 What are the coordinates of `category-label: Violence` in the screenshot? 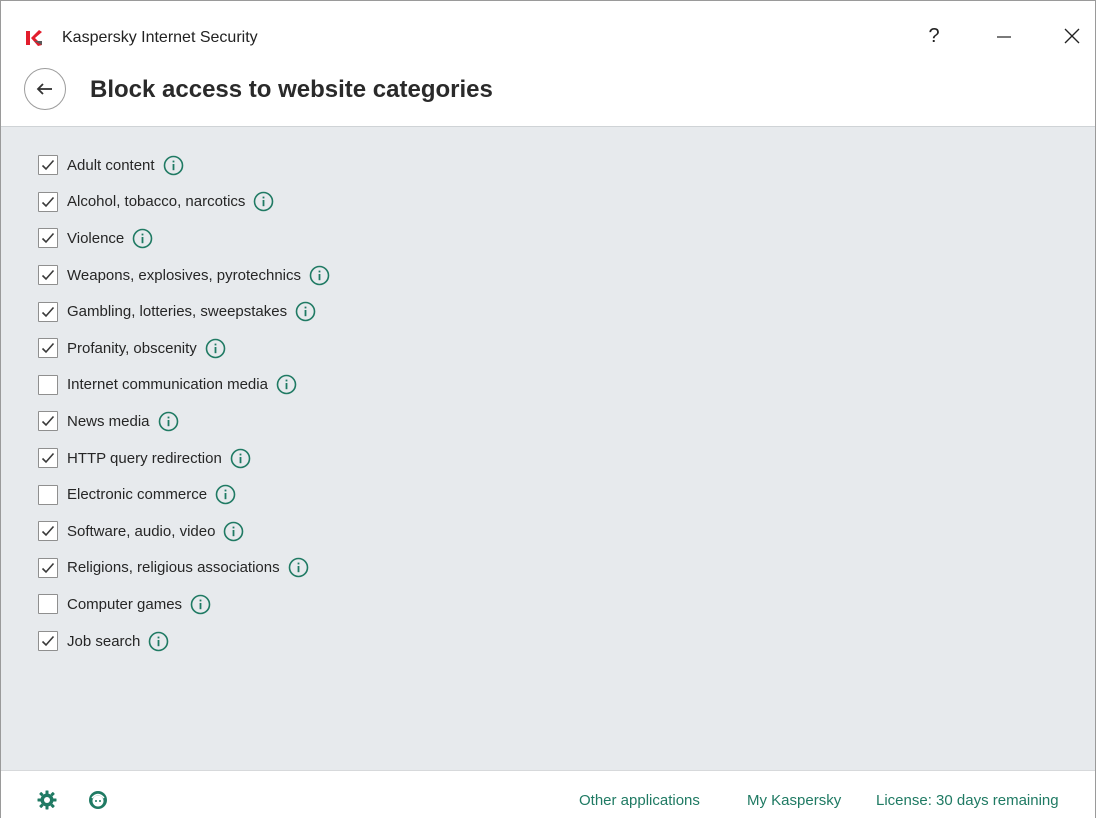 It's located at (95, 238).